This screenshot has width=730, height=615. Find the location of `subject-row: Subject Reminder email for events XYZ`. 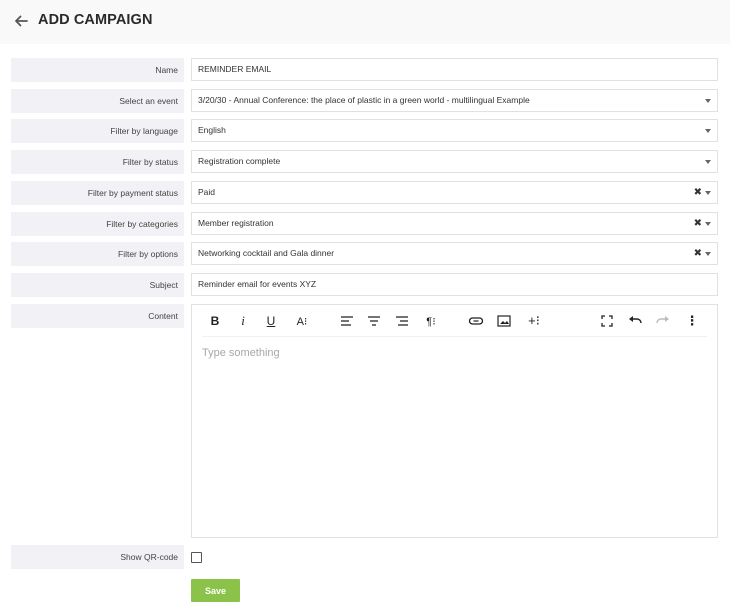

subject-row: Subject Reminder email for events XYZ is located at coordinates (365, 285).